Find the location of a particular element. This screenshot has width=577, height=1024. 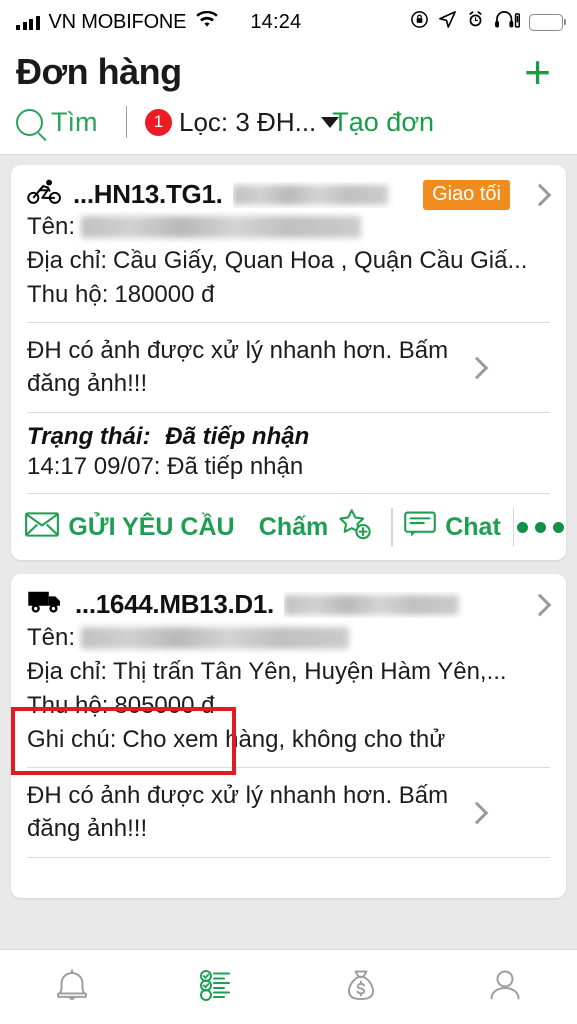

tab-orders is located at coordinates (216, 987).